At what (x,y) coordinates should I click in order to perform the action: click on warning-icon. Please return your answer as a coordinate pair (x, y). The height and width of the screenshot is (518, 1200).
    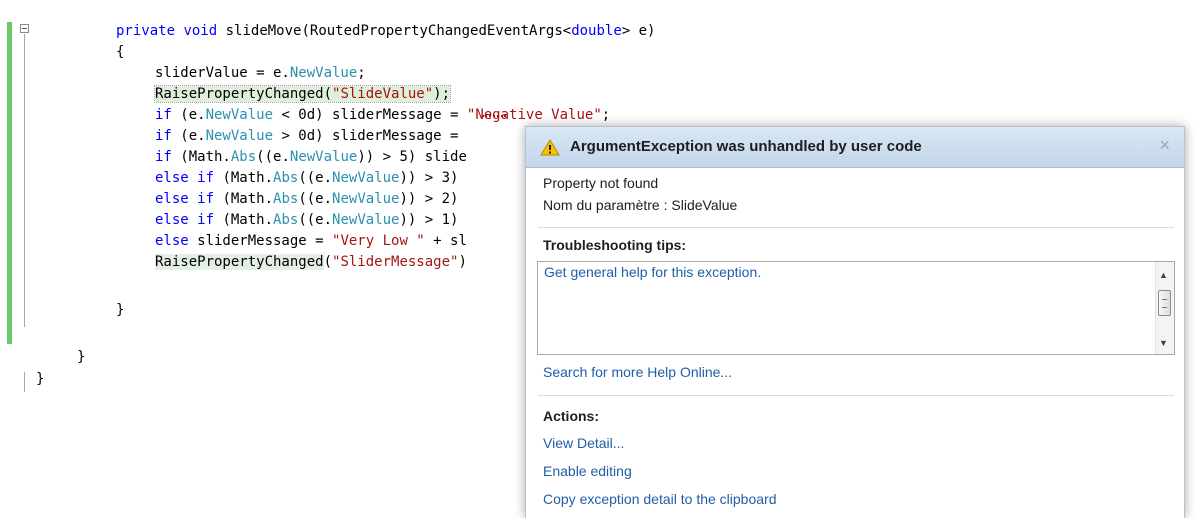
    Looking at the image, I should click on (550, 147).